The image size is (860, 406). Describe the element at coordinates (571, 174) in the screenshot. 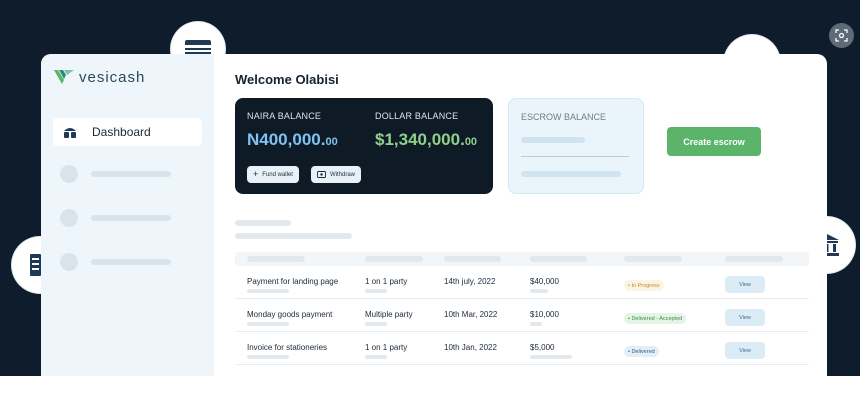

I see `escrow-detail-placeholder` at that location.